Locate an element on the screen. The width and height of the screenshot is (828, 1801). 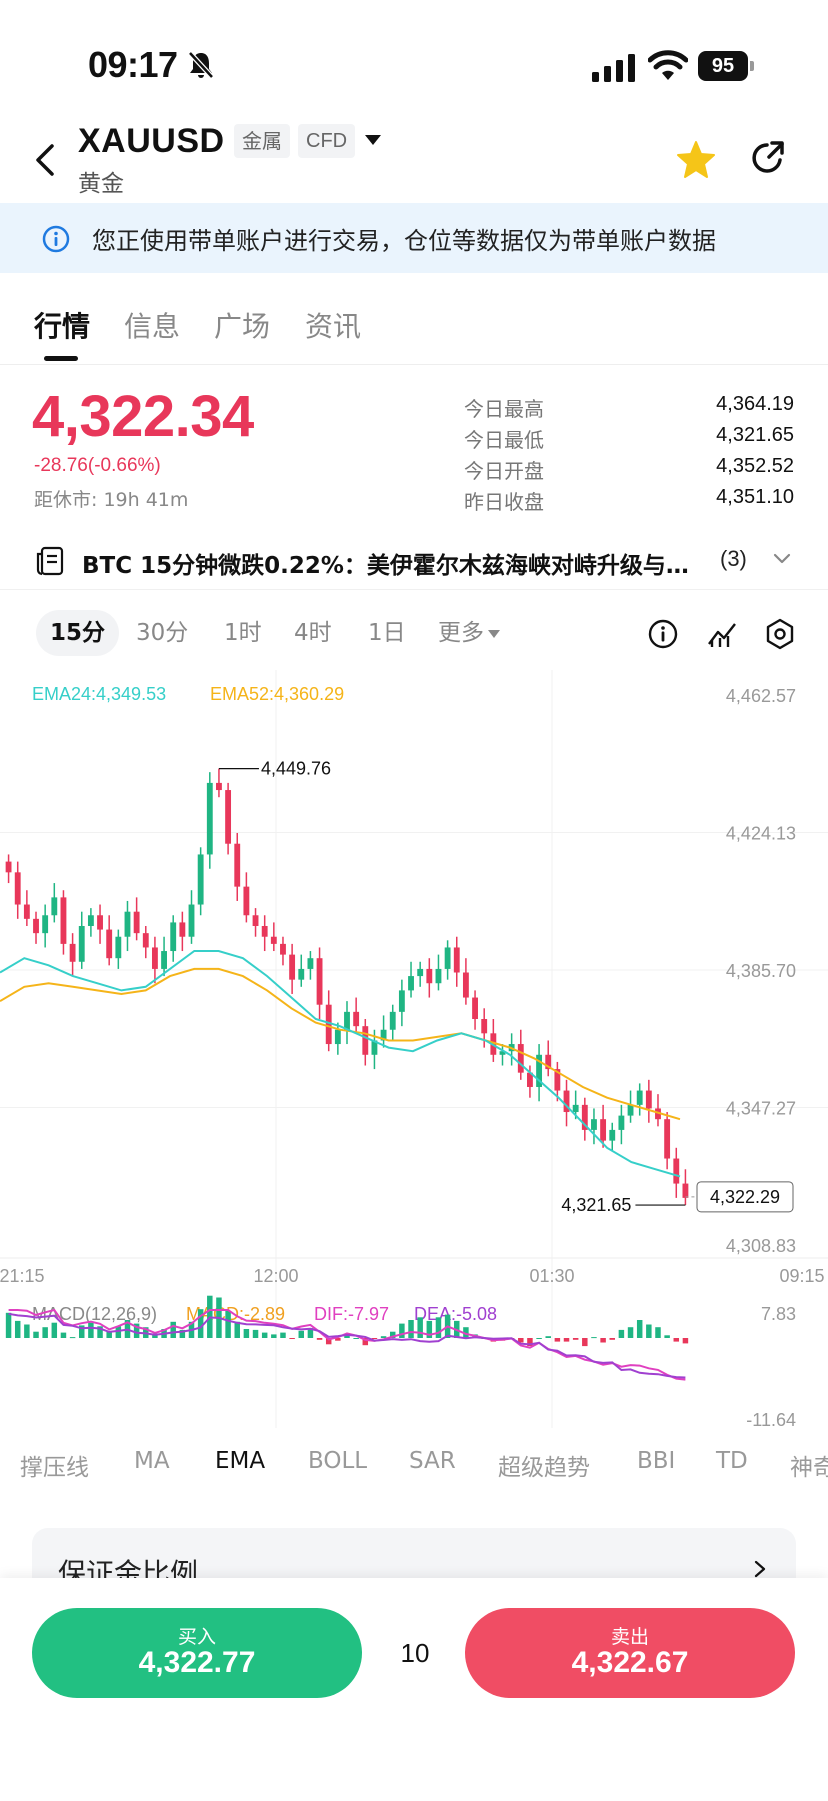
product-type-tag: CFD is located at coordinates (327, 141).